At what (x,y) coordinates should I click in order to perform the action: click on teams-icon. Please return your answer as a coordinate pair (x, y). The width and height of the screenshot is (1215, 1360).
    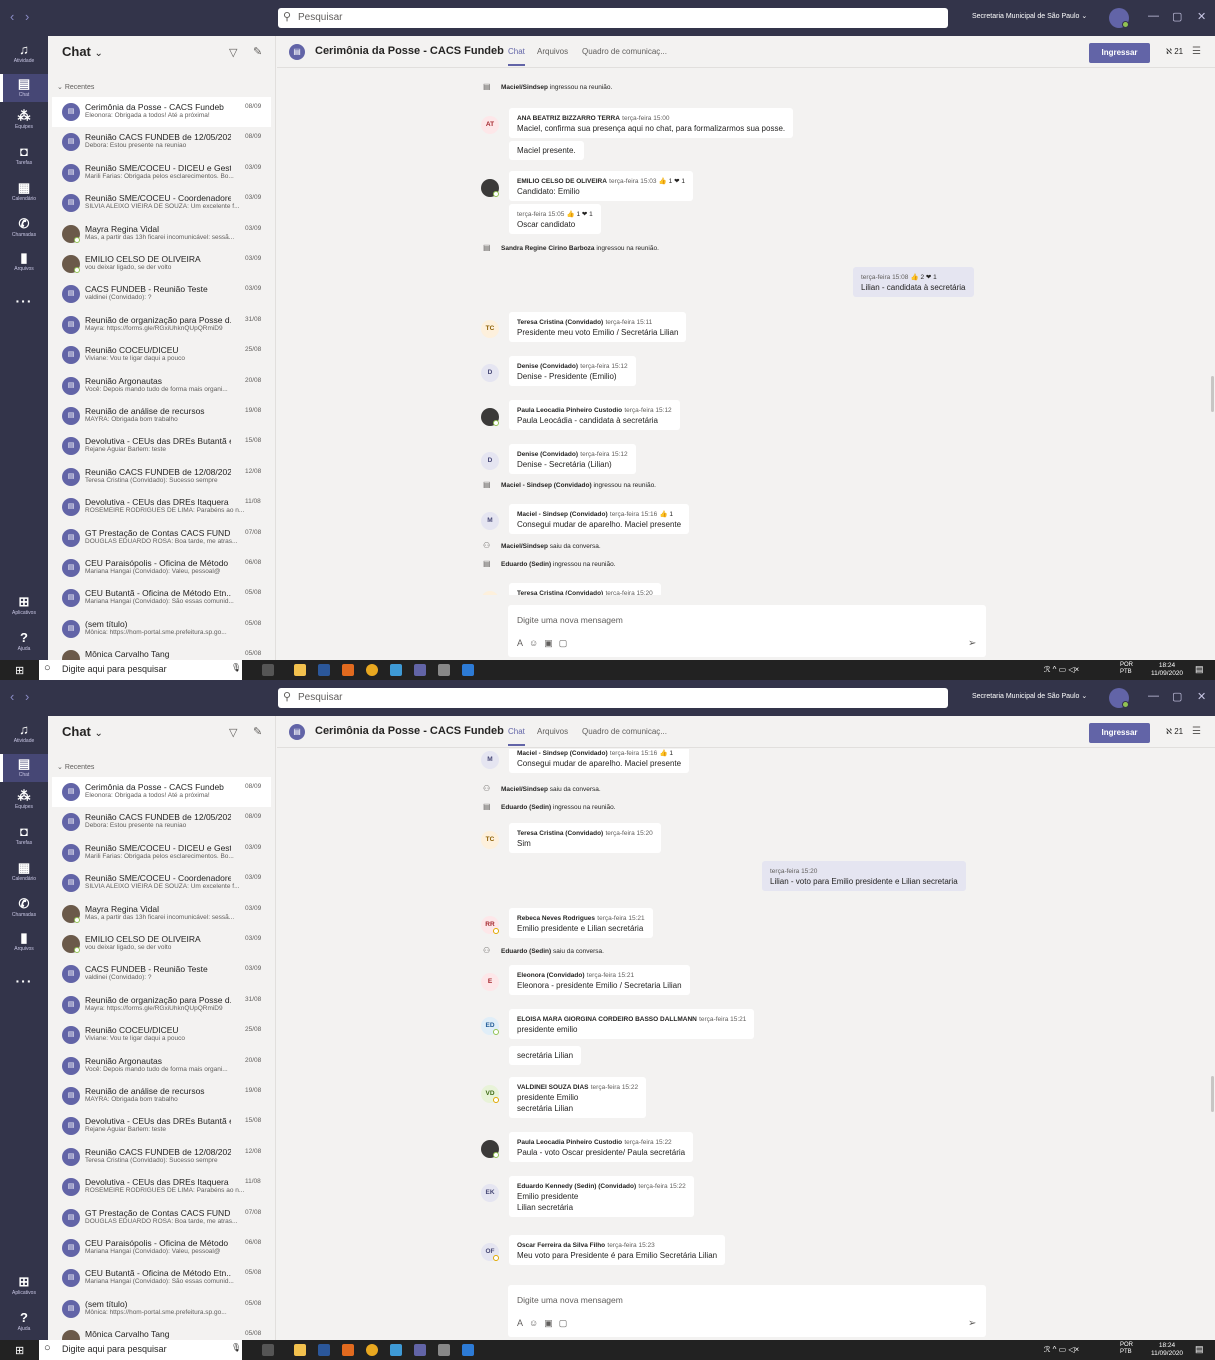
    Looking at the image, I should click on (420, 1350).